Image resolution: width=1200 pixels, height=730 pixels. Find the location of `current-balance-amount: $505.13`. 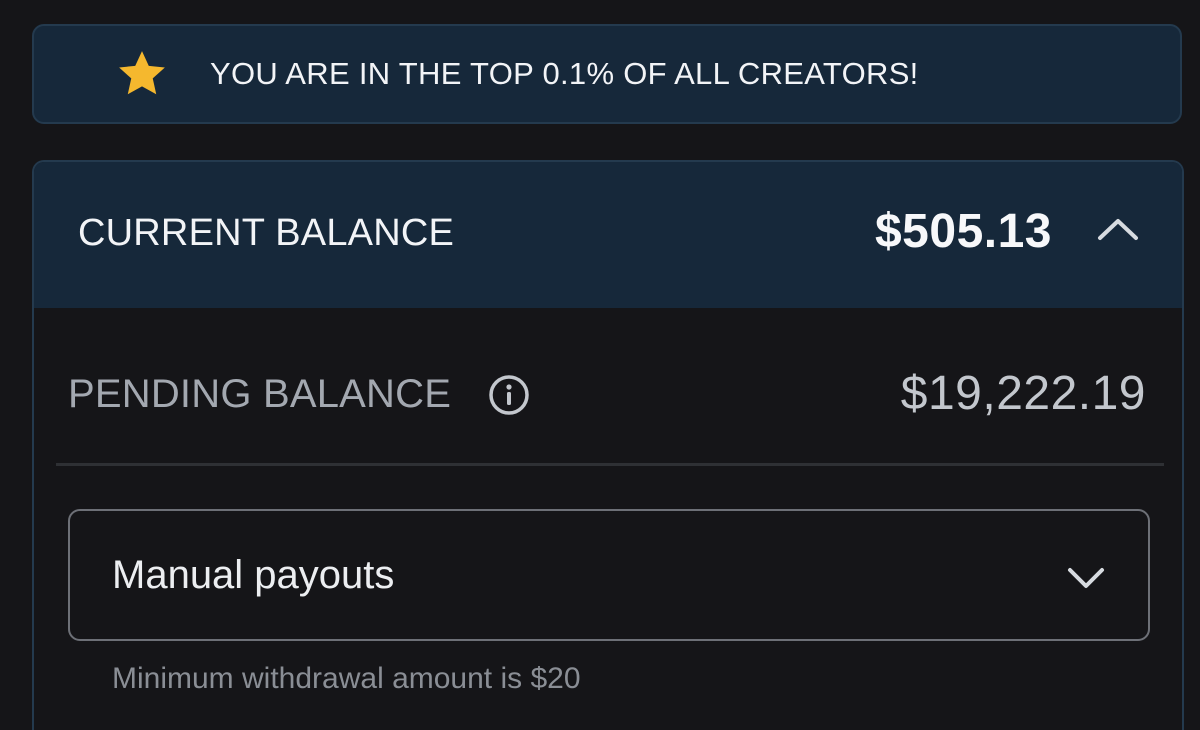

current-balance-amount: $505.13 is located at coordinates (963, 231).